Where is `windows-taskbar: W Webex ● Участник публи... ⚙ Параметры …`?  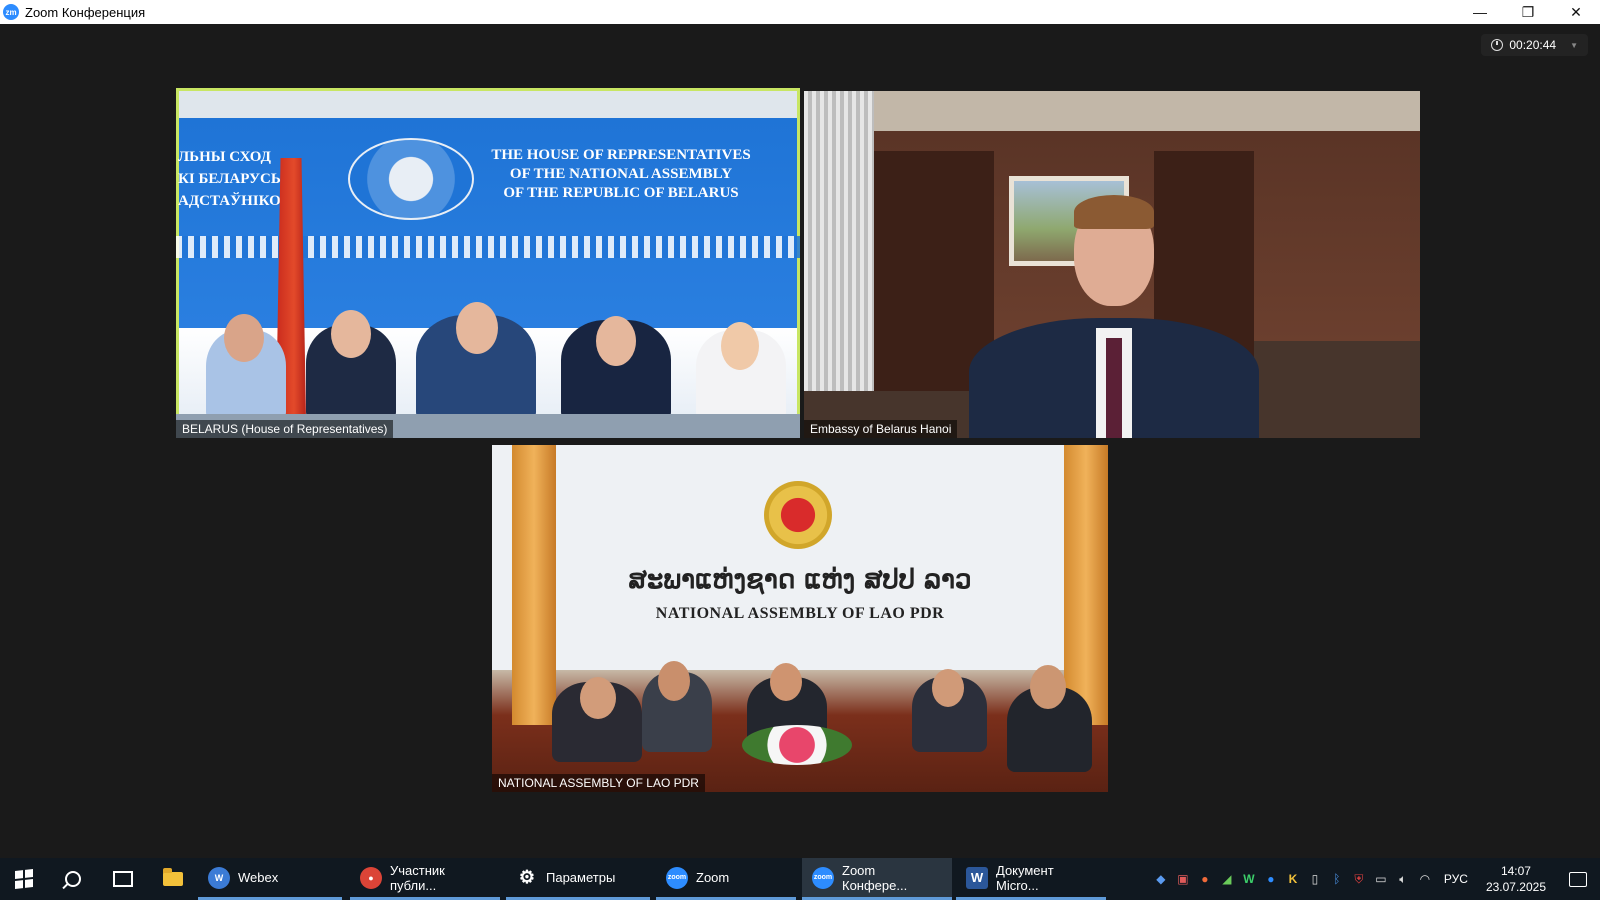 windows-taskbar: W Webex ● Участник публи... ⚙ Параметры … is located at coordinates (800, 879).